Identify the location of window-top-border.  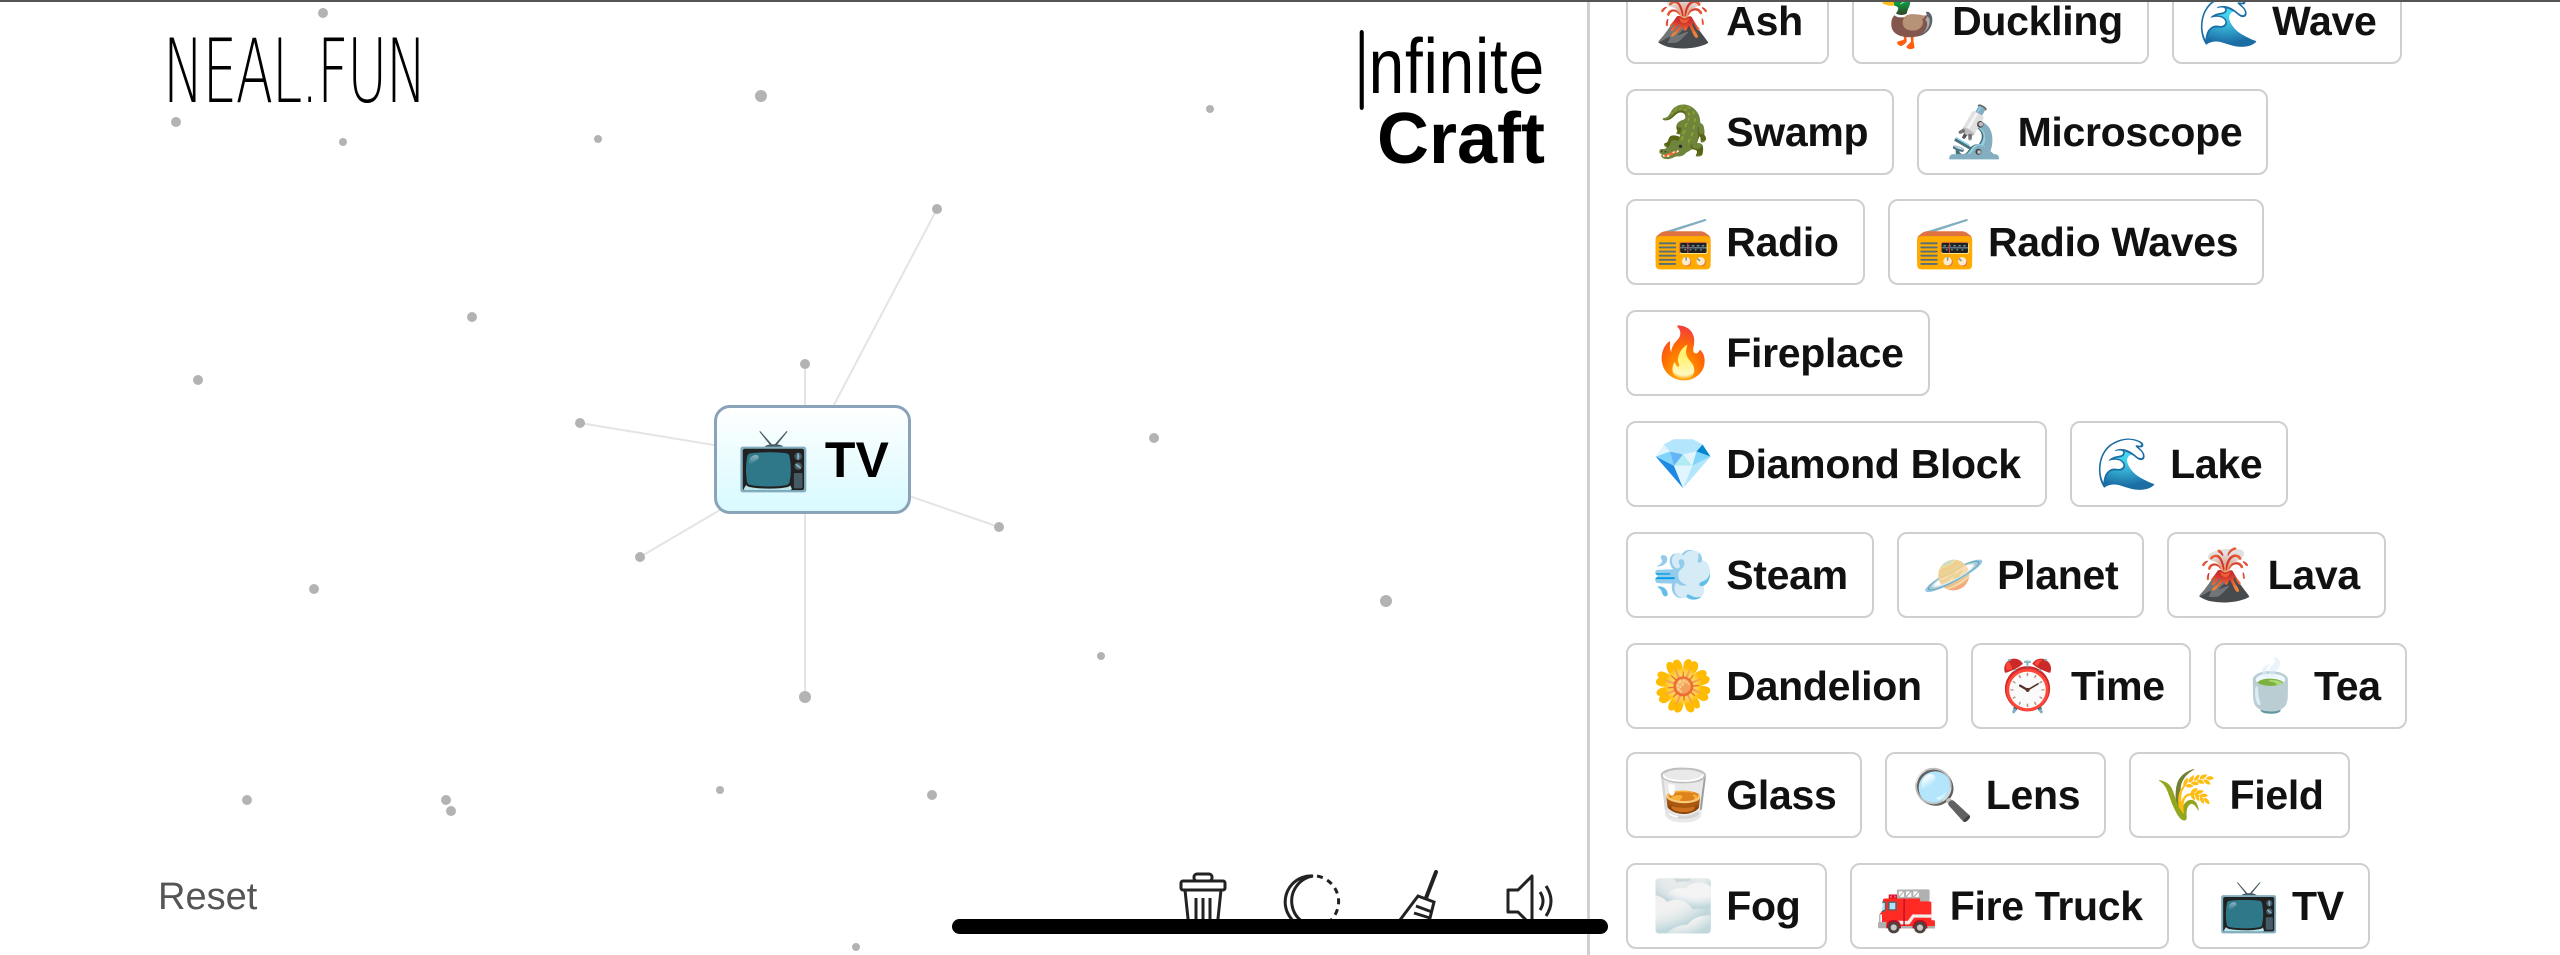
(1280, 1).